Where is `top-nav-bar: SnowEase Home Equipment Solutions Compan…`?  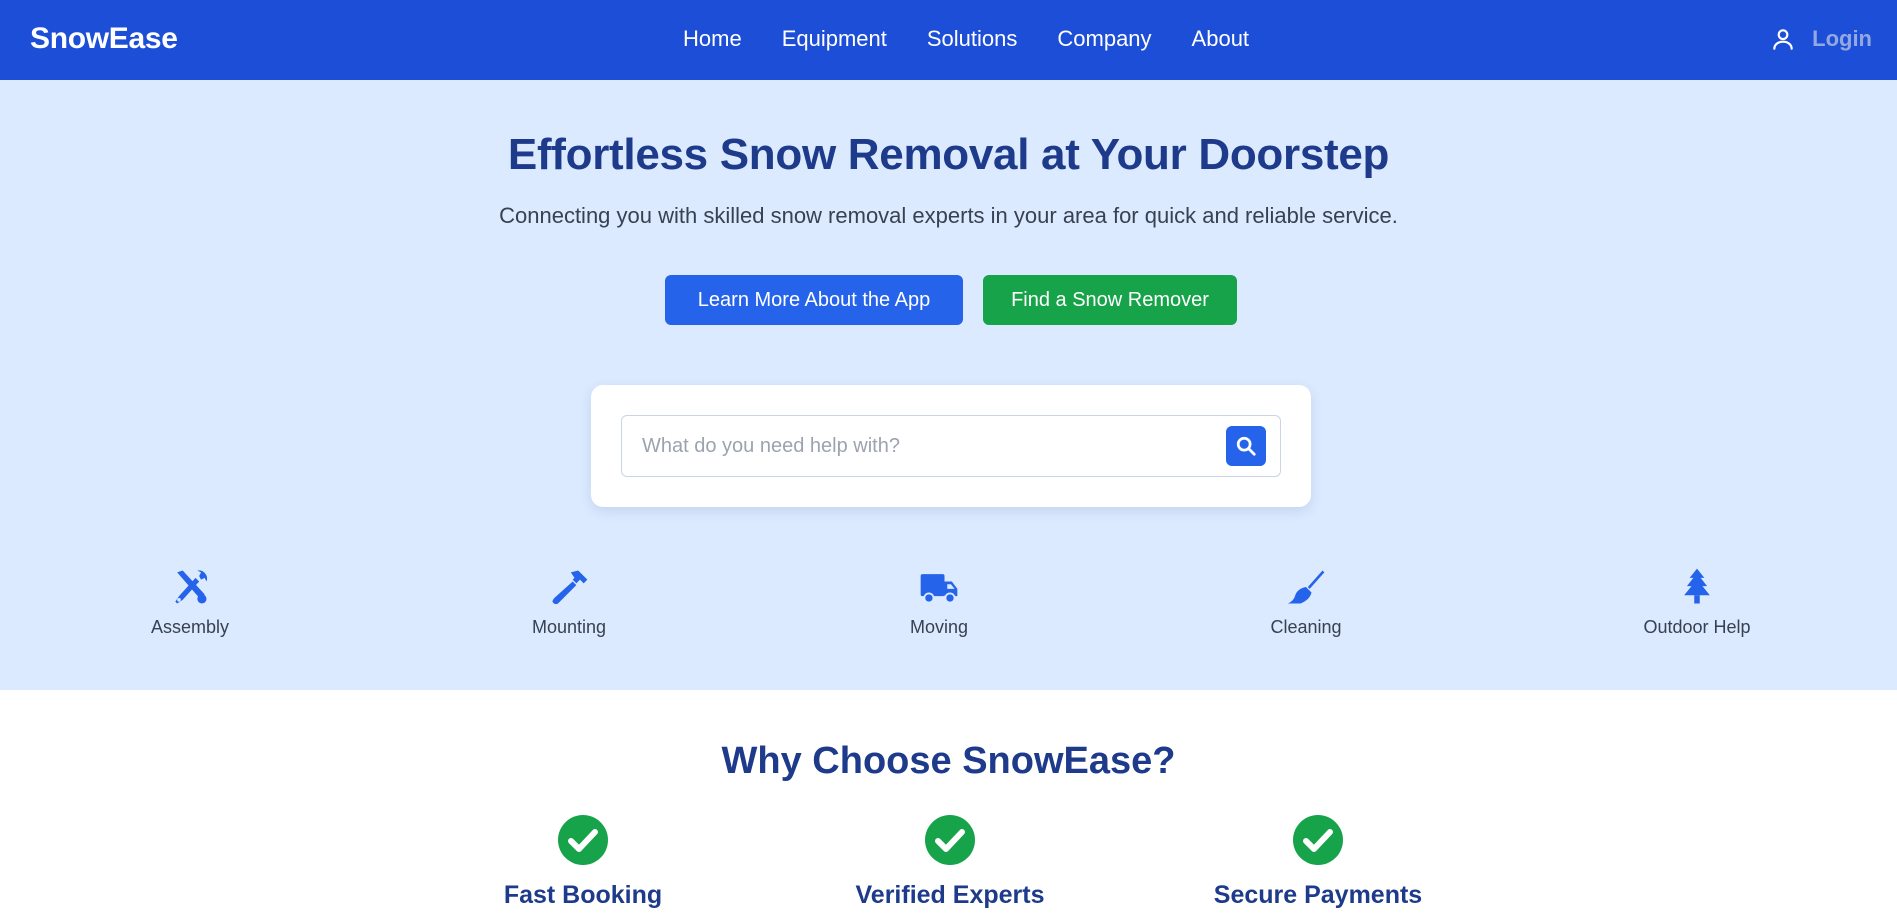 top-nav-bar: SnowEase Home Equipment Solutions Compan… is located at coordinates (948, 40).